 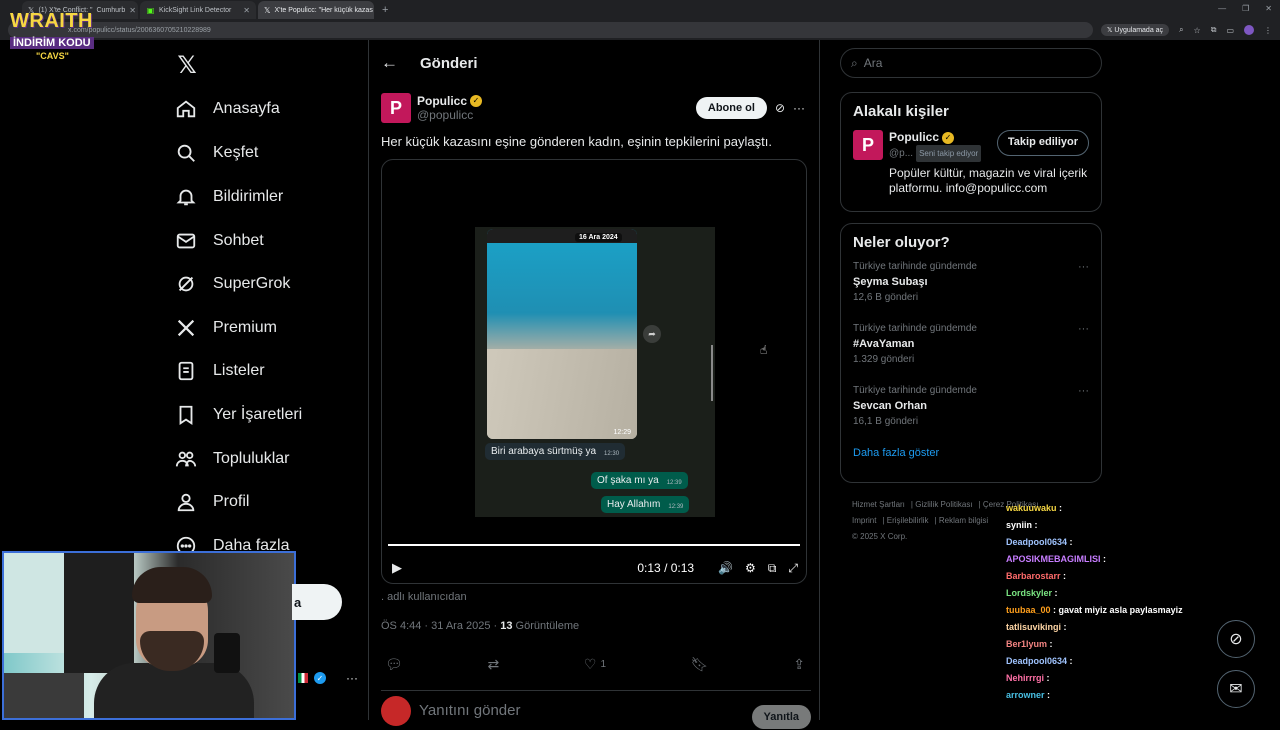 What do you see at coordinates (1222, 8) in the screenshot?
I see `minimize-icon: —` at bounding box center [1222, 8].